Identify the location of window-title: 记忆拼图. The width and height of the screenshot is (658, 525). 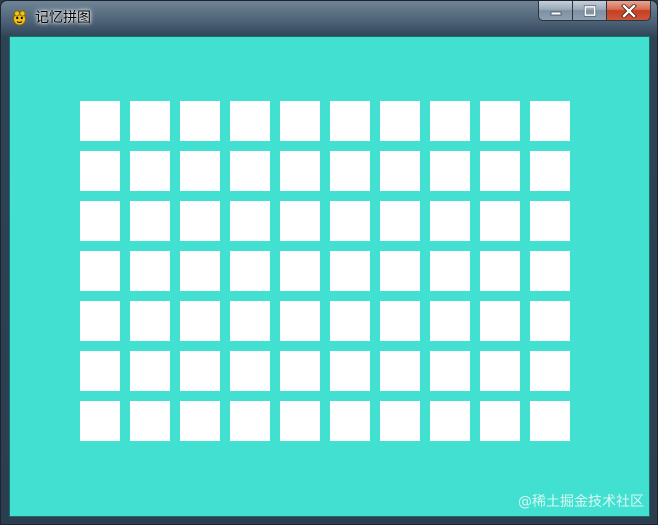
(63, 18).